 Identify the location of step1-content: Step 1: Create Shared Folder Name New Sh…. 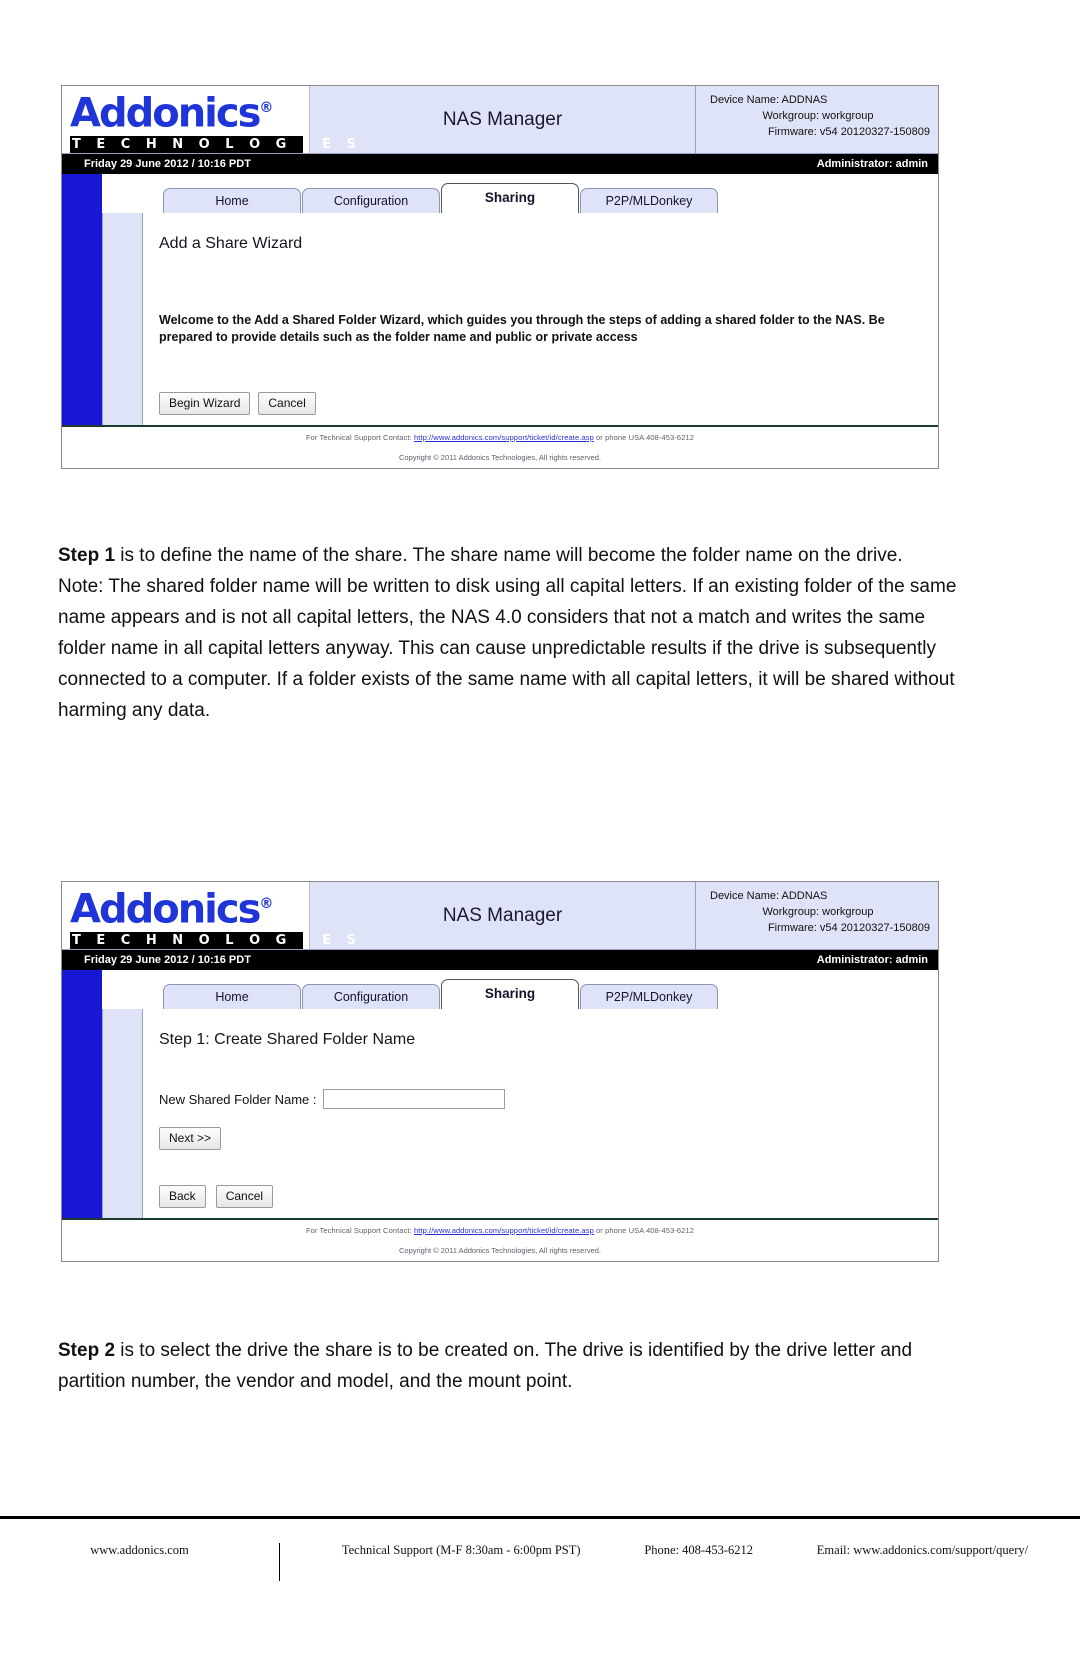
(520, 1113).